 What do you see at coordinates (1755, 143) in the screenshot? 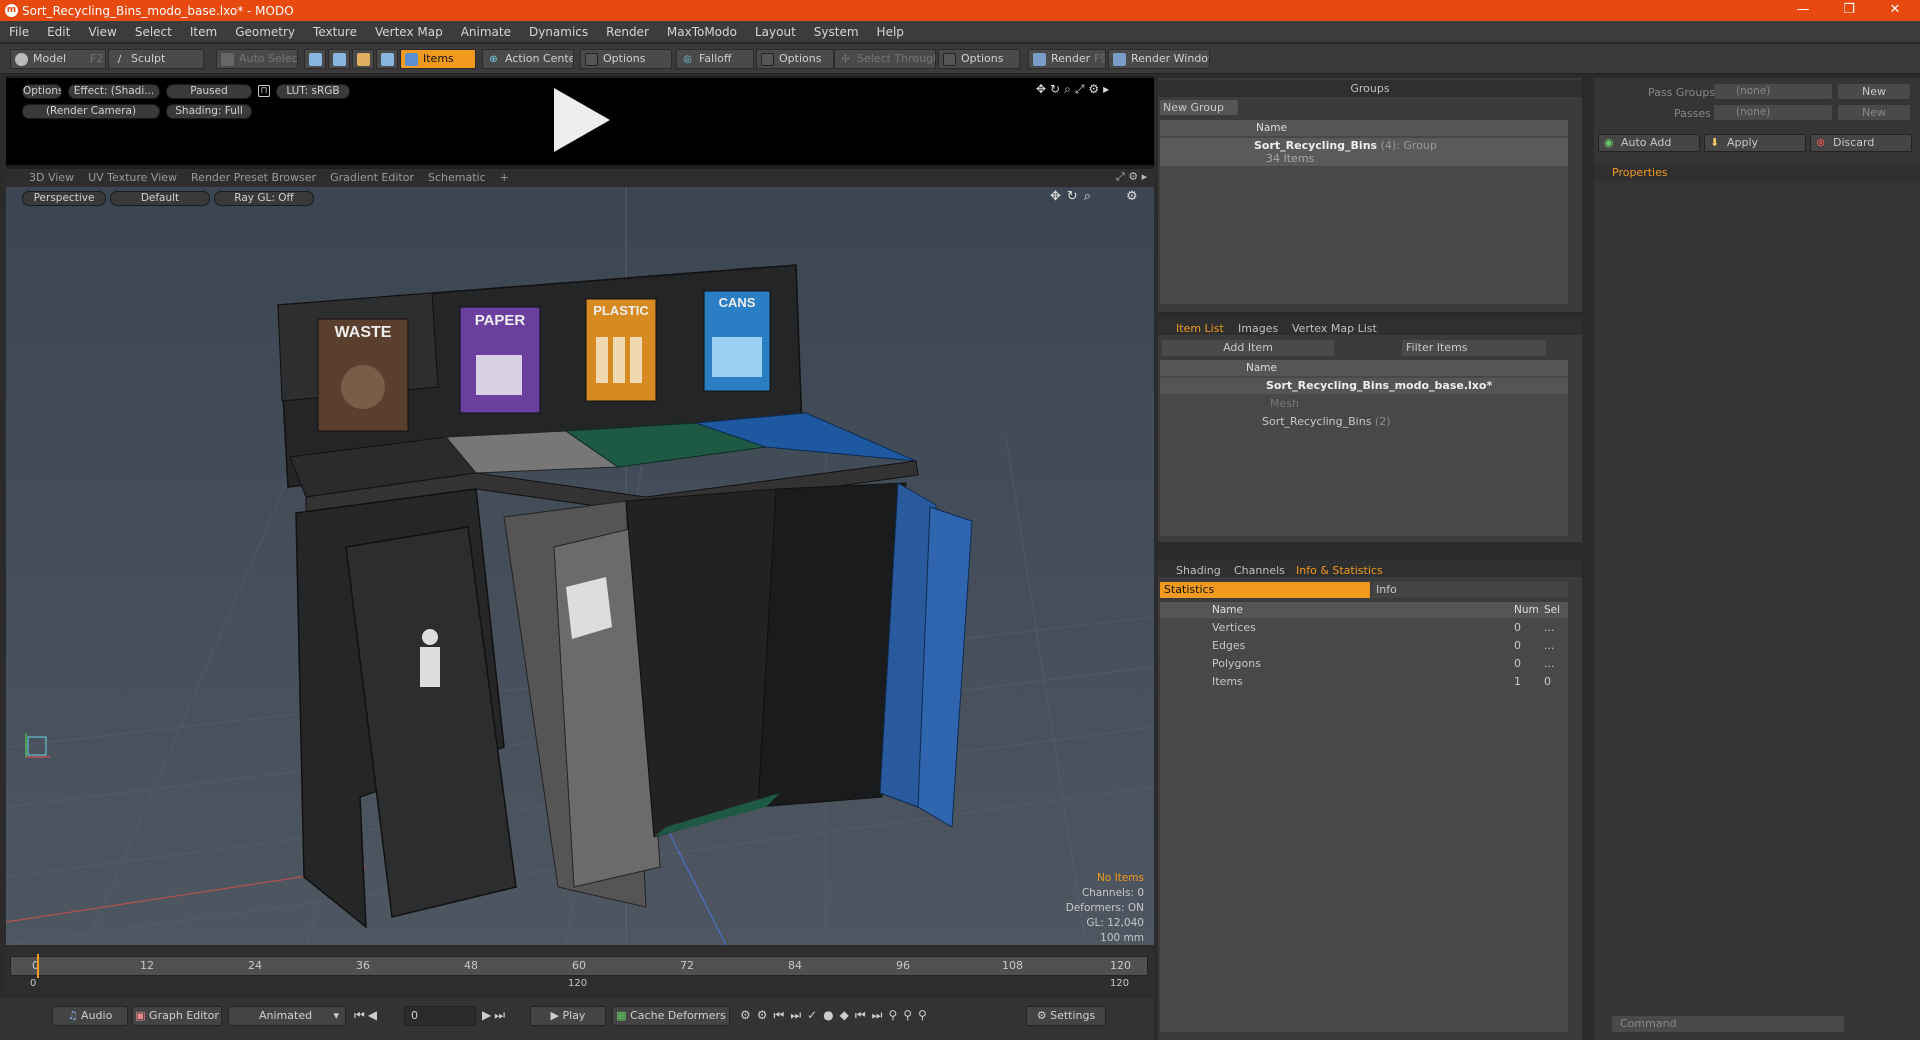
I see `apply-button: ⬇ Apply` at bounding box center [1755, 143].